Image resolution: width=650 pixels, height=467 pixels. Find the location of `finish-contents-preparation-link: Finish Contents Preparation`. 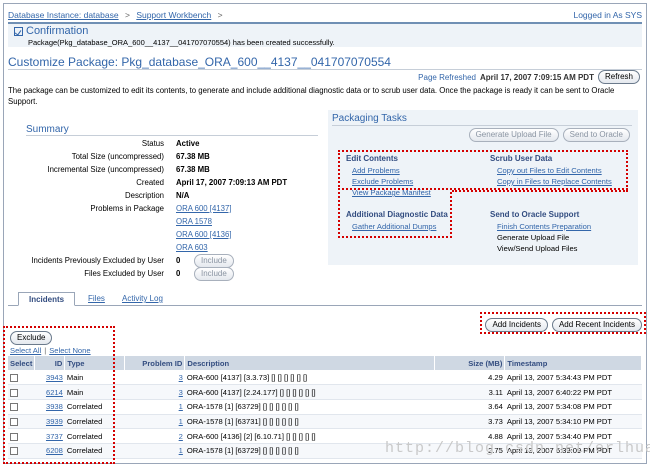

finish-contents-preparation-link: Finish Contents Preparation is located at coordinates (544, 226).